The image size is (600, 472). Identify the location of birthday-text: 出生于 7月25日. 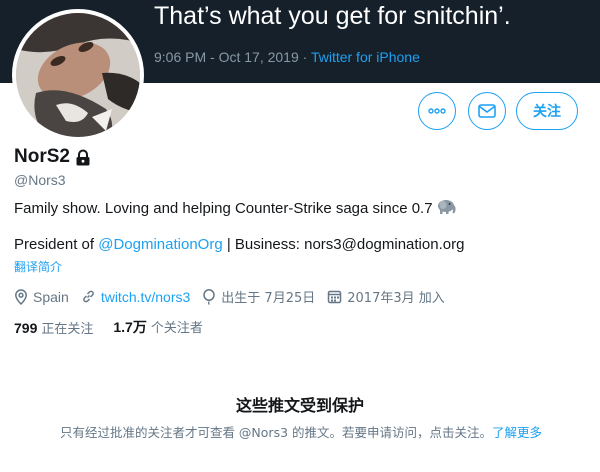
(268, 298).